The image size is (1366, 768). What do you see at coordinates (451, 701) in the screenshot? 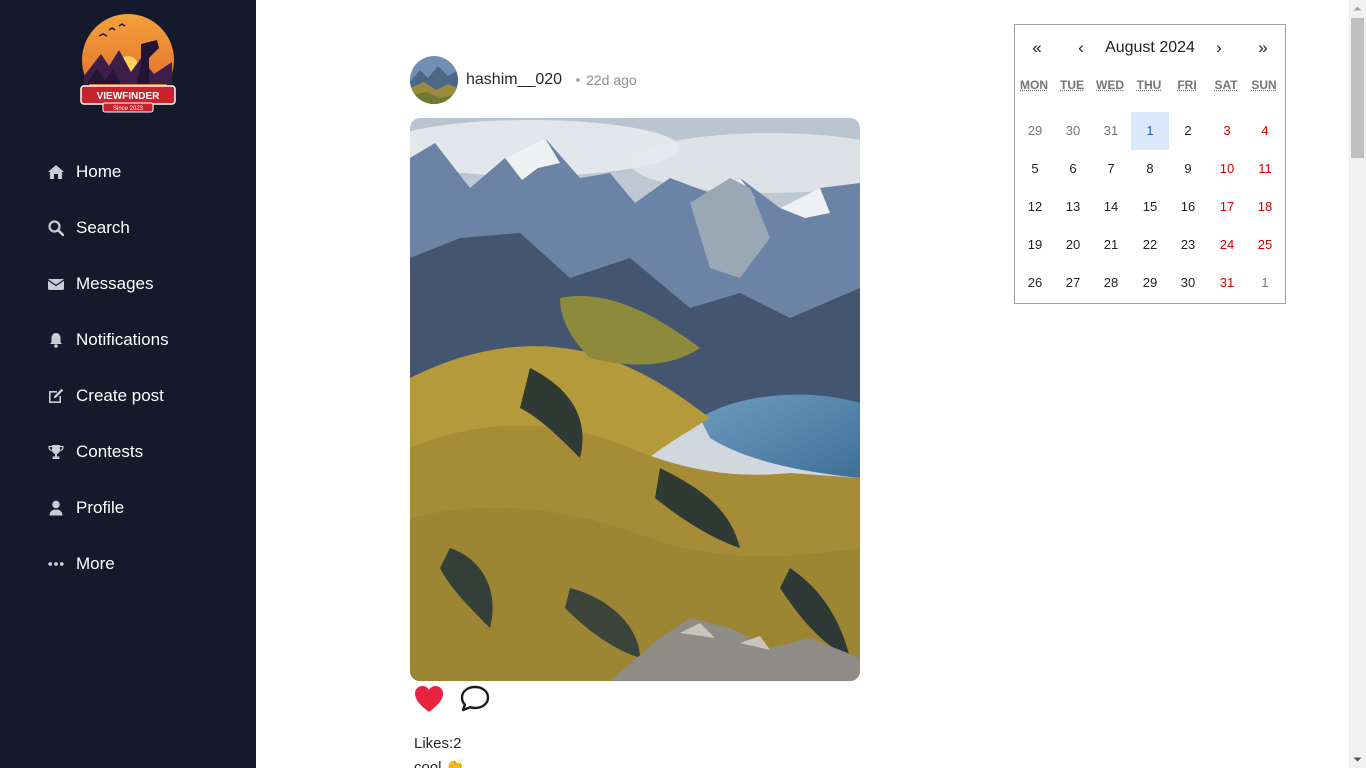
I see `post-actions` at bounding box center [451, 701].